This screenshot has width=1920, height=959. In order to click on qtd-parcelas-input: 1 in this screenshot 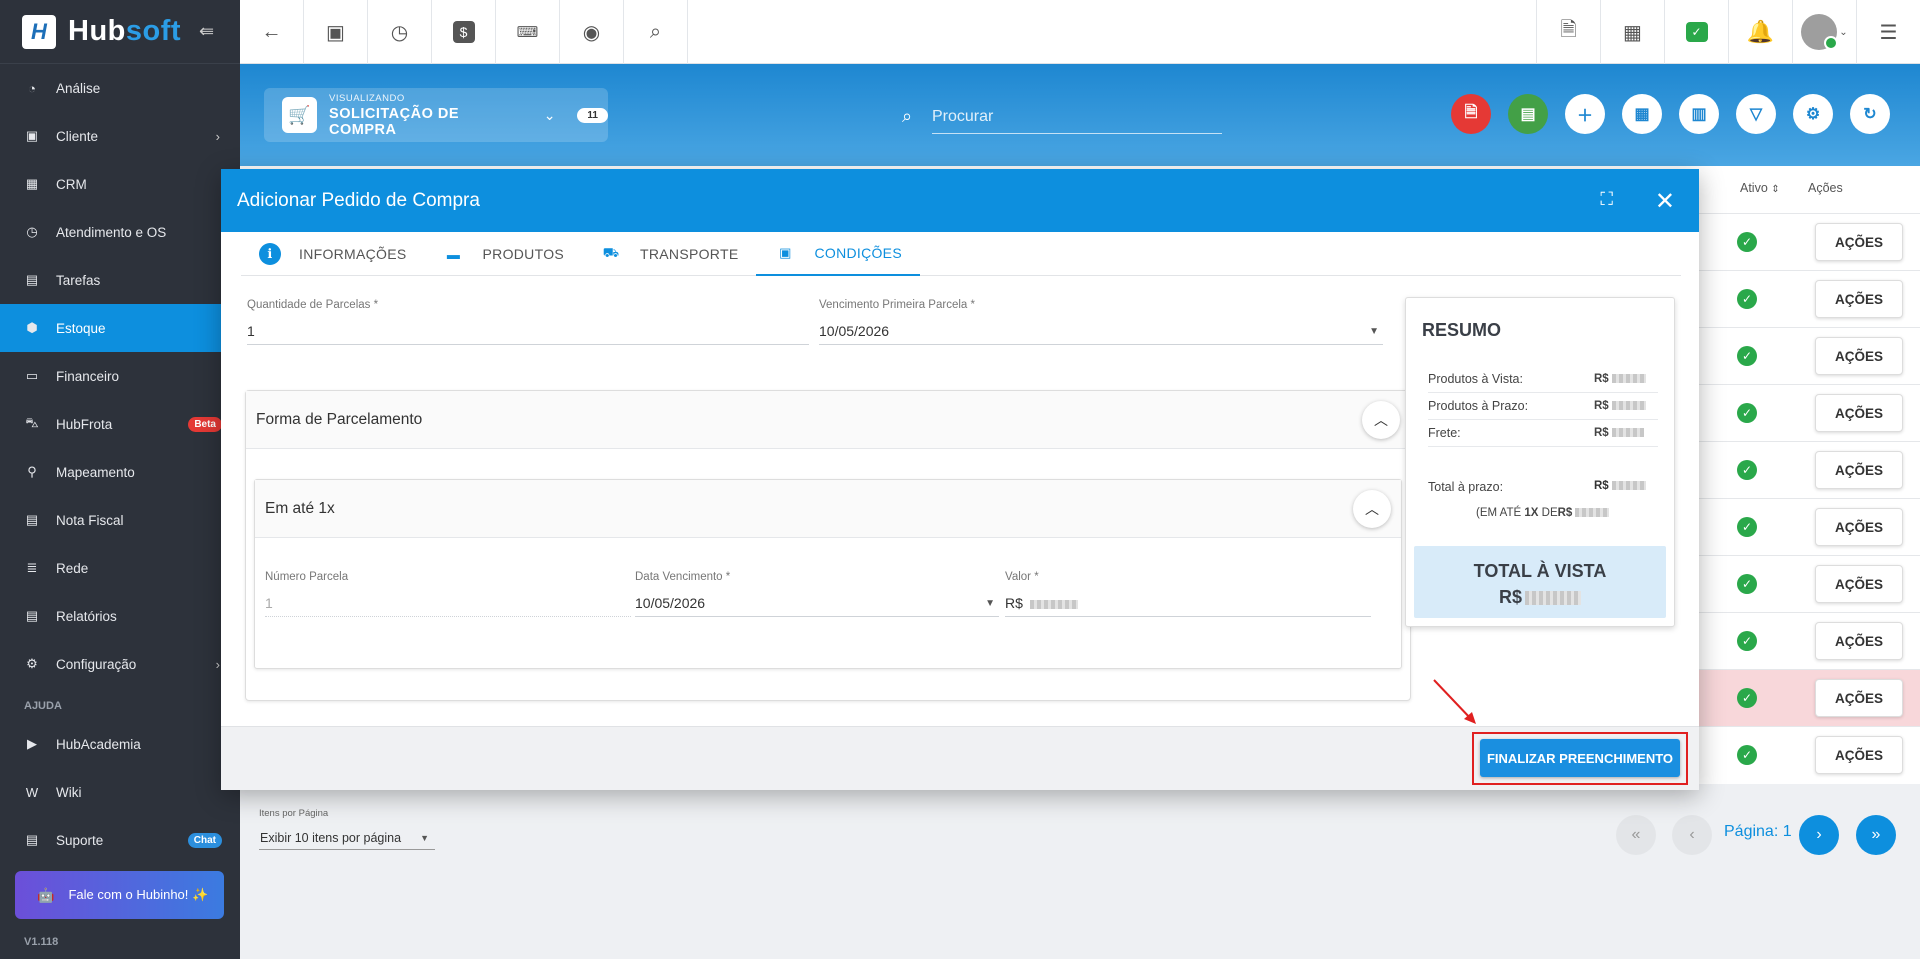, I will do `click(528, 334)`.